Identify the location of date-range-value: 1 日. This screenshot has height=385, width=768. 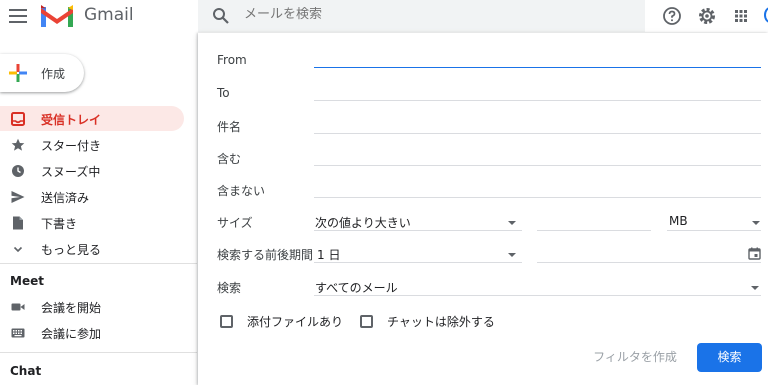
(329, 255).